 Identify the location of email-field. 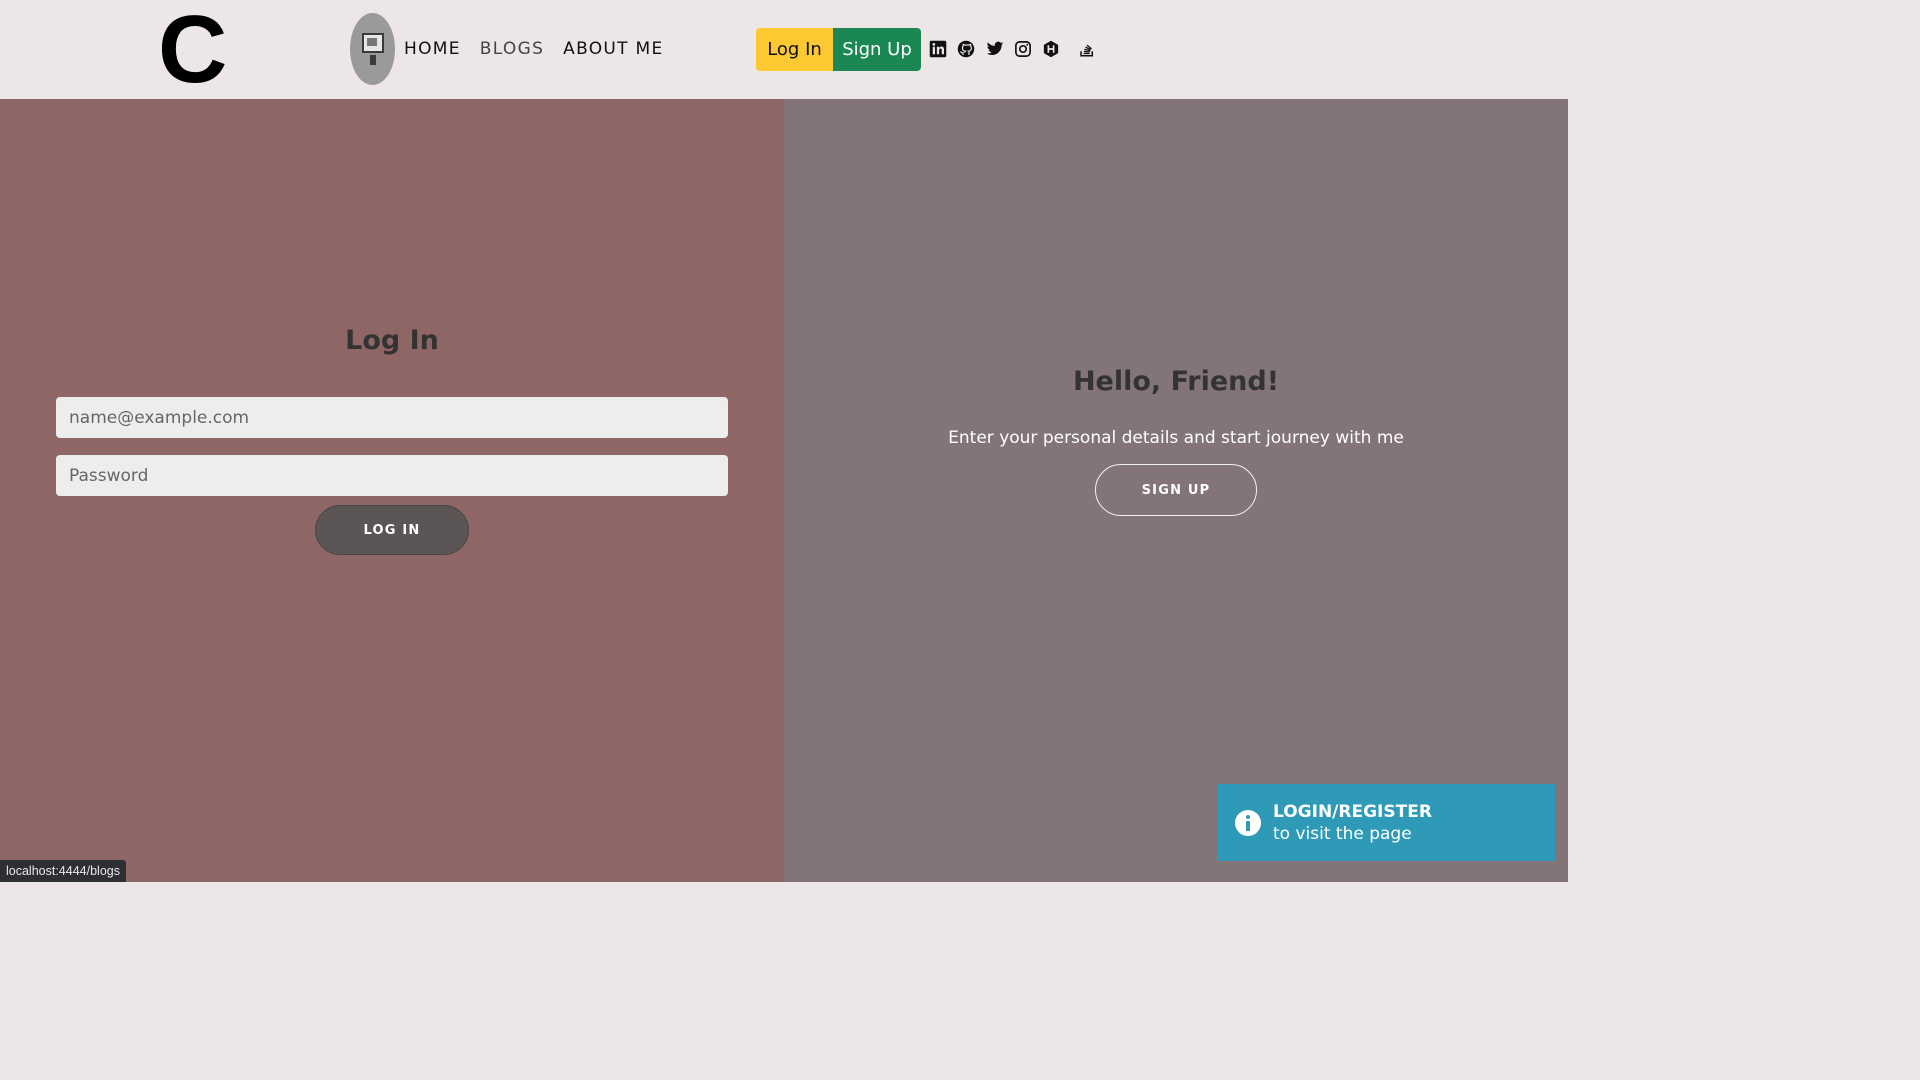
(392, 417).